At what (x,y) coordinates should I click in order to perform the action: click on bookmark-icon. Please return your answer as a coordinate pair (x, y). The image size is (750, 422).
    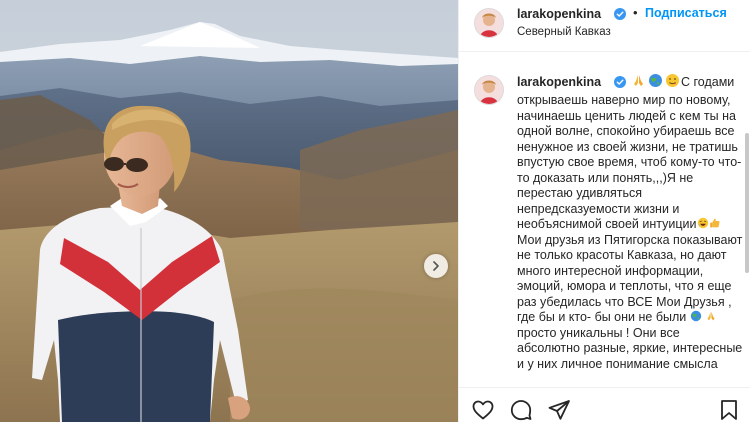
    Looking at the image, I should click on (729, 410).